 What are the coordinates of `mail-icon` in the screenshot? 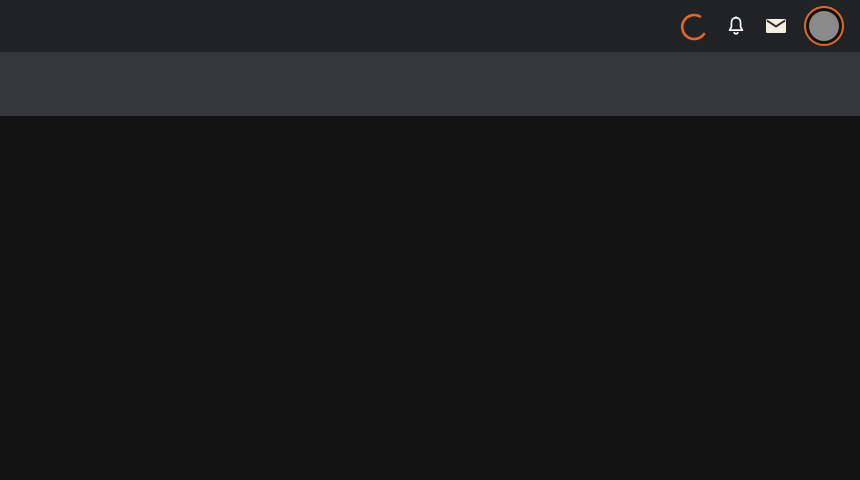 It's located at (776, 26).